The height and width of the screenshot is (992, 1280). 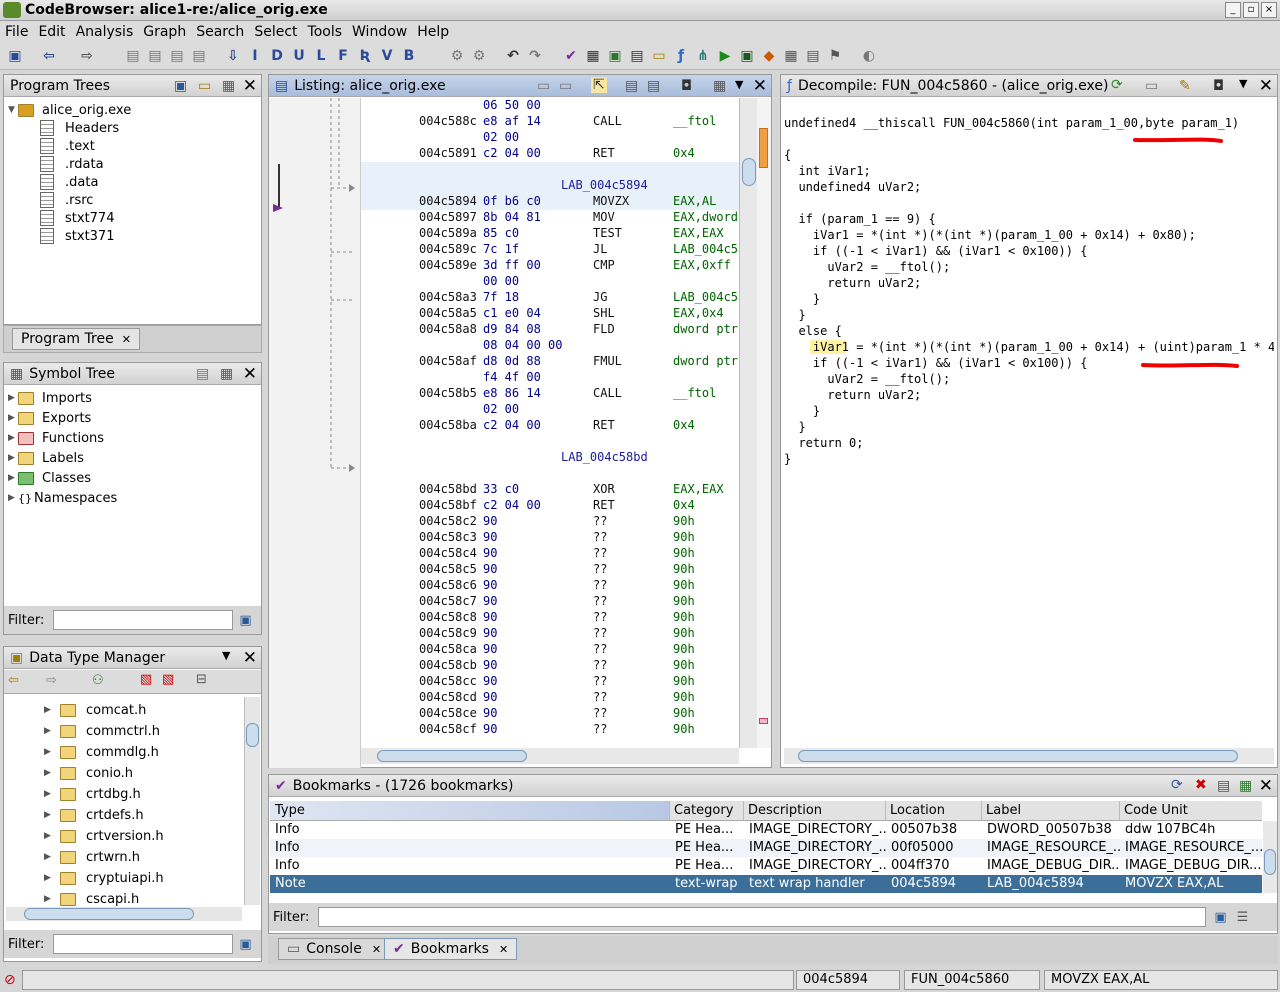 What do you see at coordinates (104, 836) in the screenshot?
I see `data-type-item: ▶ crtversion.h` at bounding box center [104, 836].